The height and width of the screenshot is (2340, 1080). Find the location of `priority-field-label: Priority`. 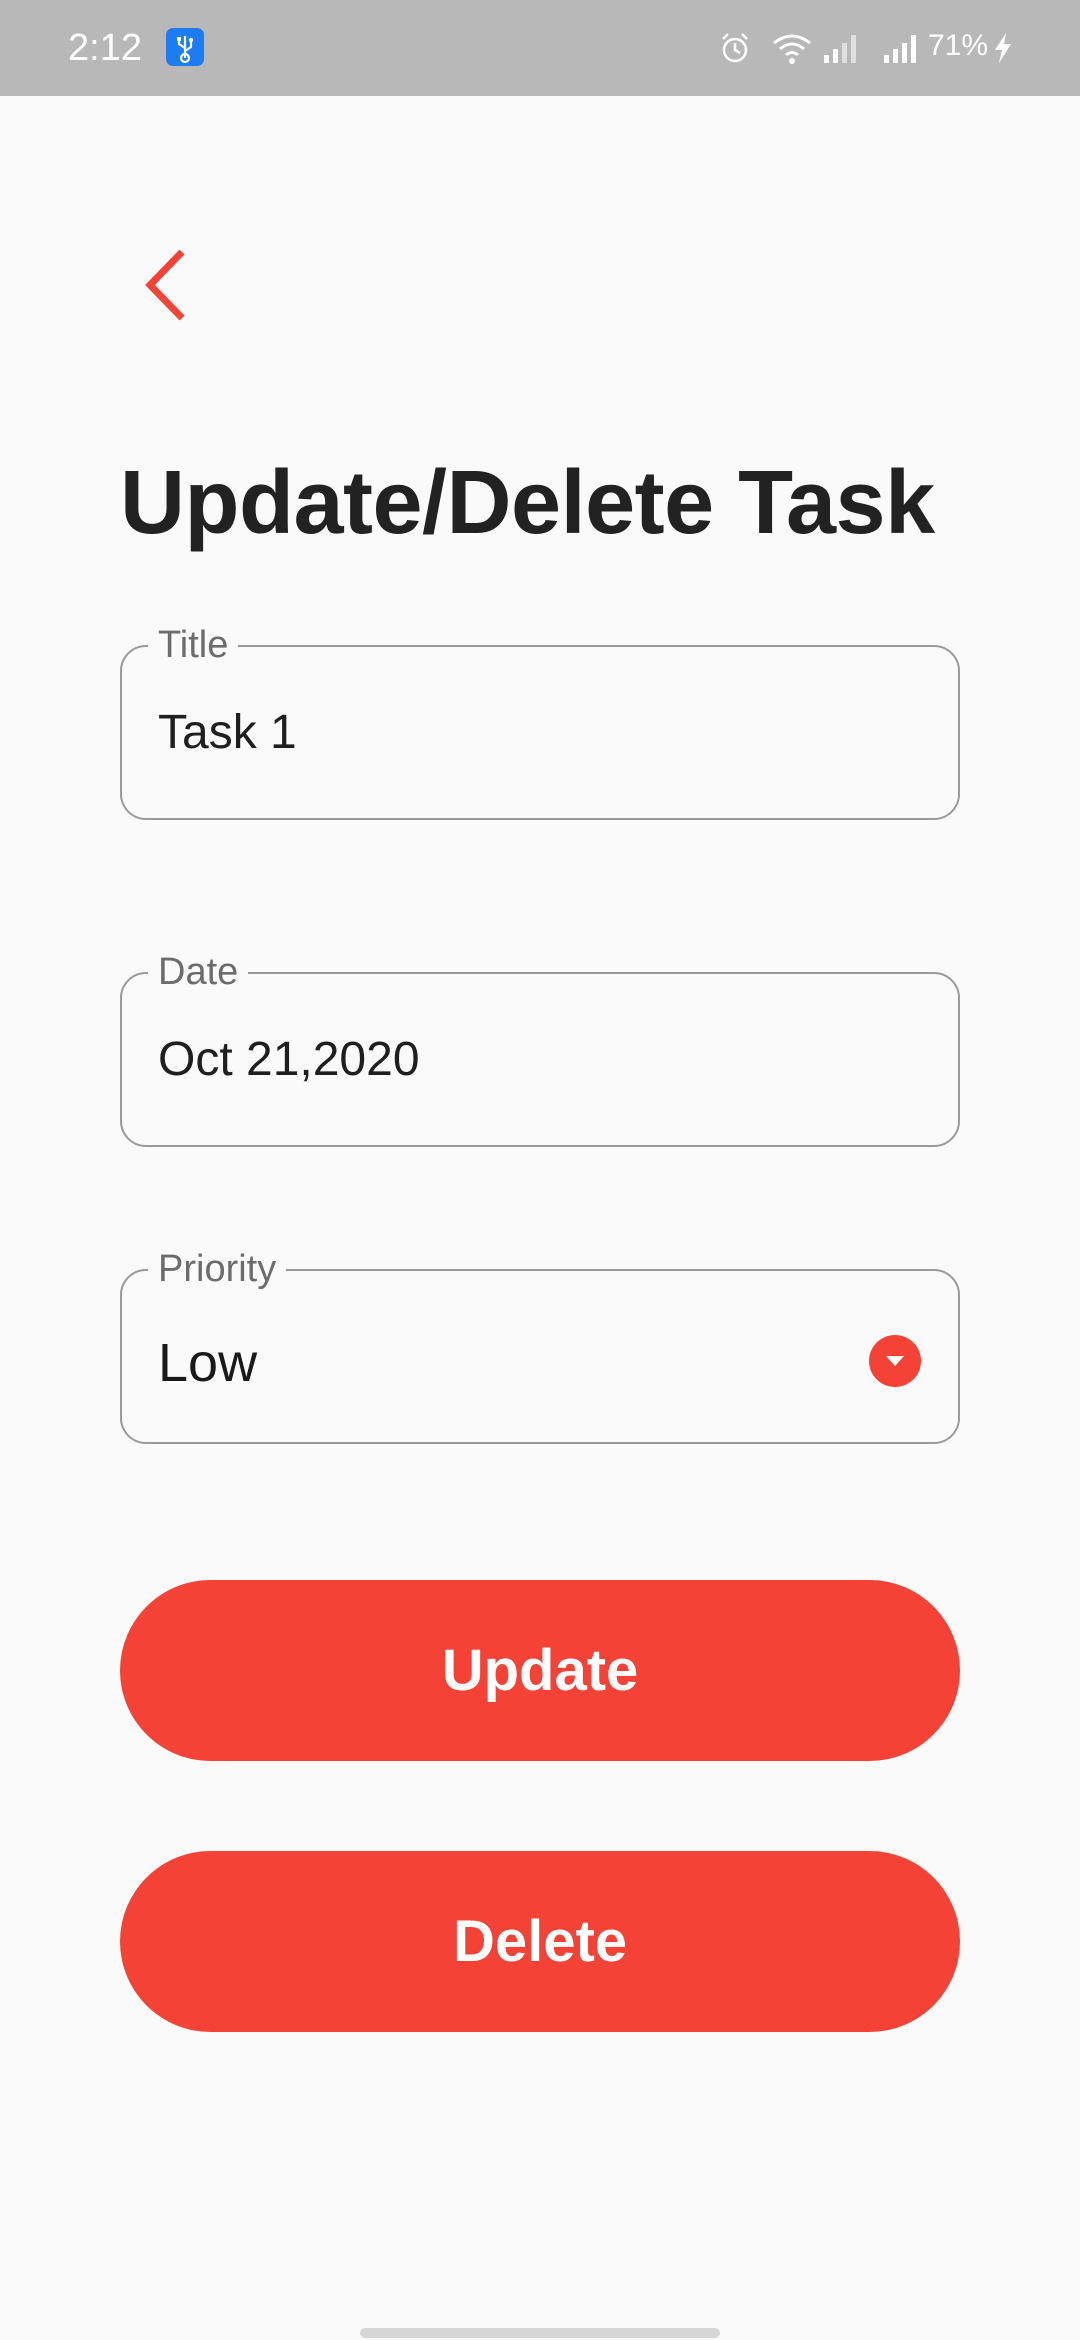

priority-field-label: Priority is located at coordinates (217, 1269).